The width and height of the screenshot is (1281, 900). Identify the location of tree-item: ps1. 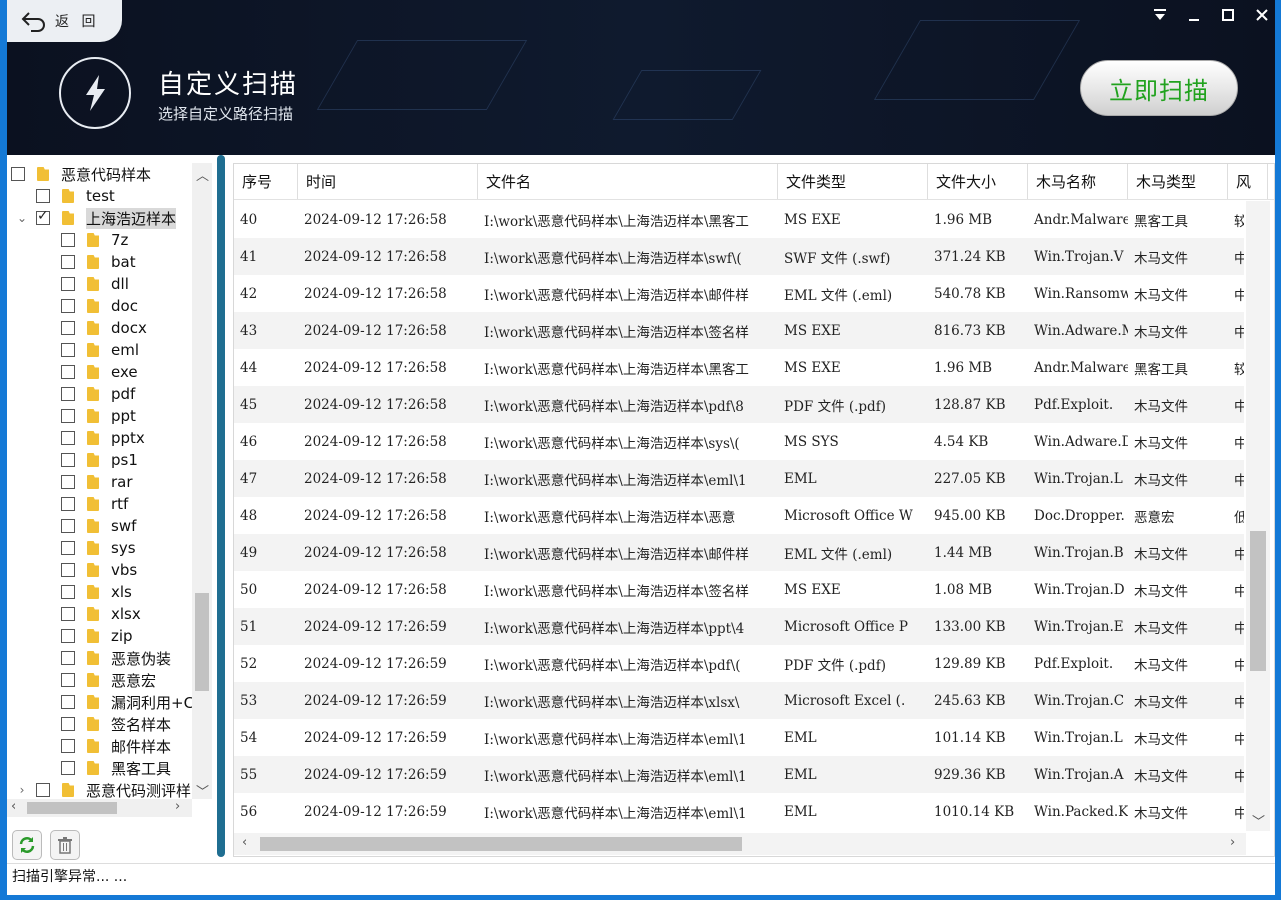
(99, 460).